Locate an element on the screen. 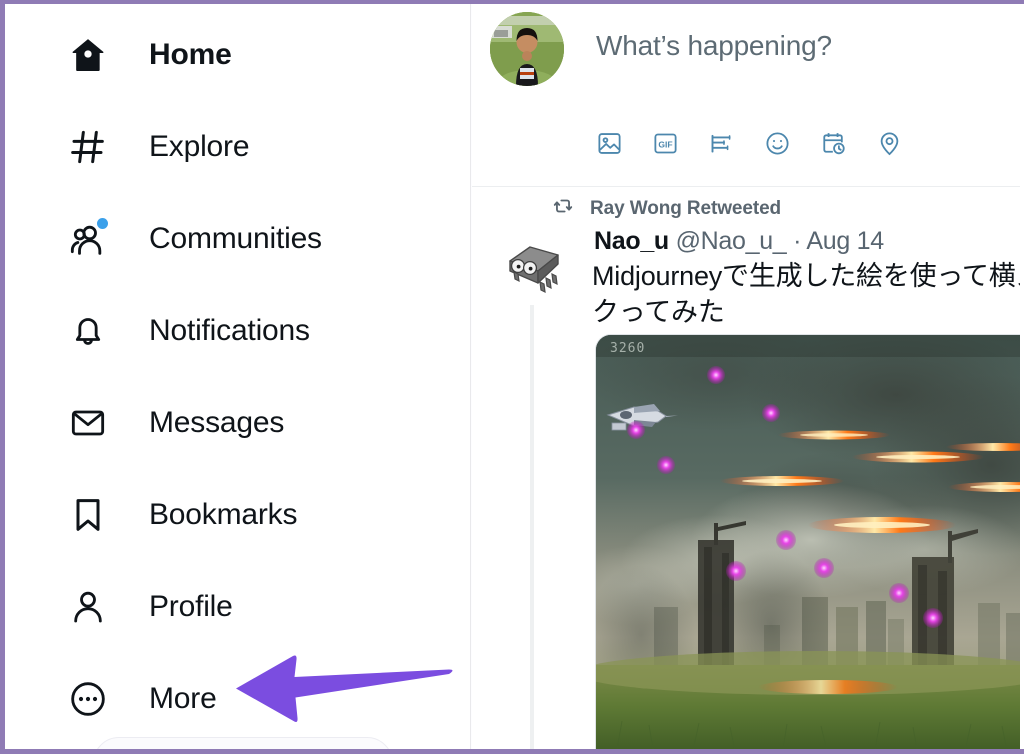 The height and width of the screenshot is (754, 1024). sidebar-item-explore: Explore is located at coordinates (157, 147).